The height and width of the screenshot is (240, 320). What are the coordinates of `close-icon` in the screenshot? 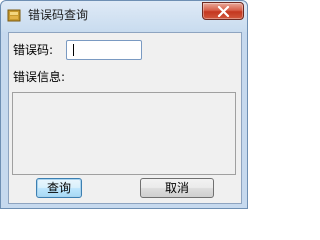 It's located at (223, 11).